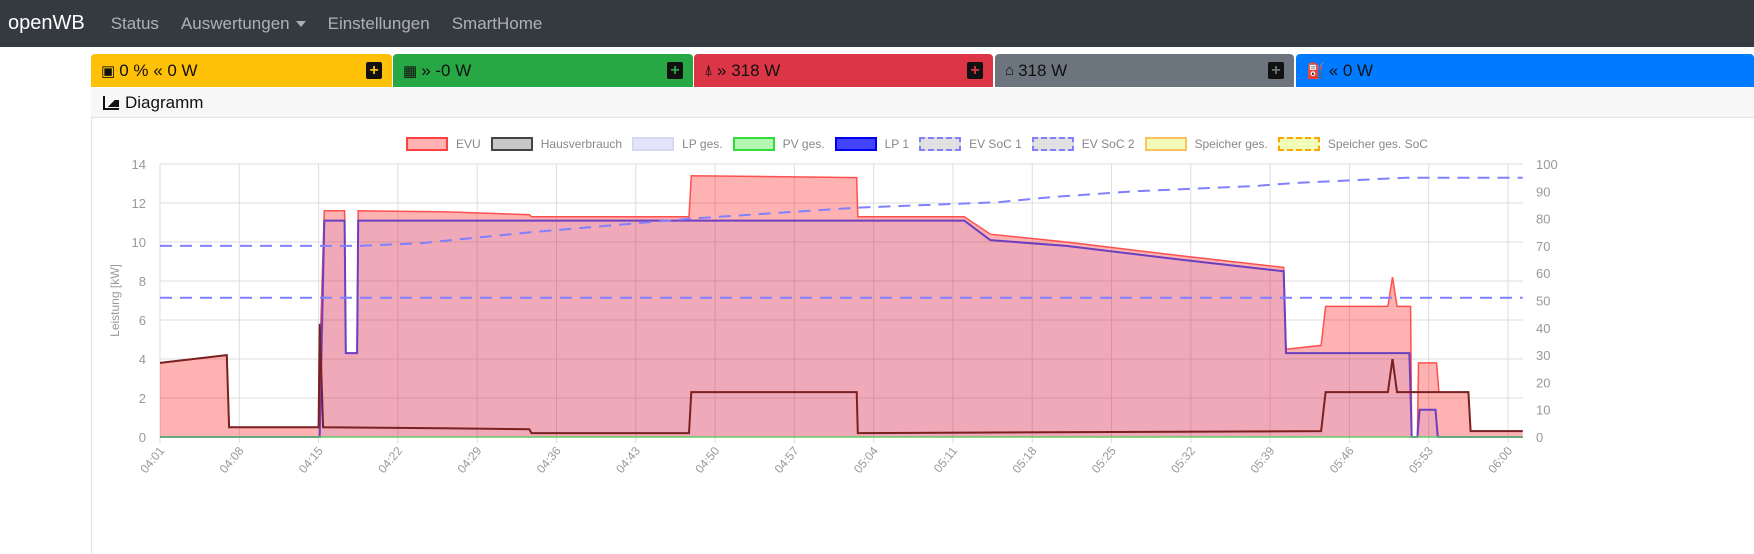 The image size is (1754, 554). Describe the element at coordinates (1342, 460) in the screenshot. I see `x-tick-label: 05:46` at that location.